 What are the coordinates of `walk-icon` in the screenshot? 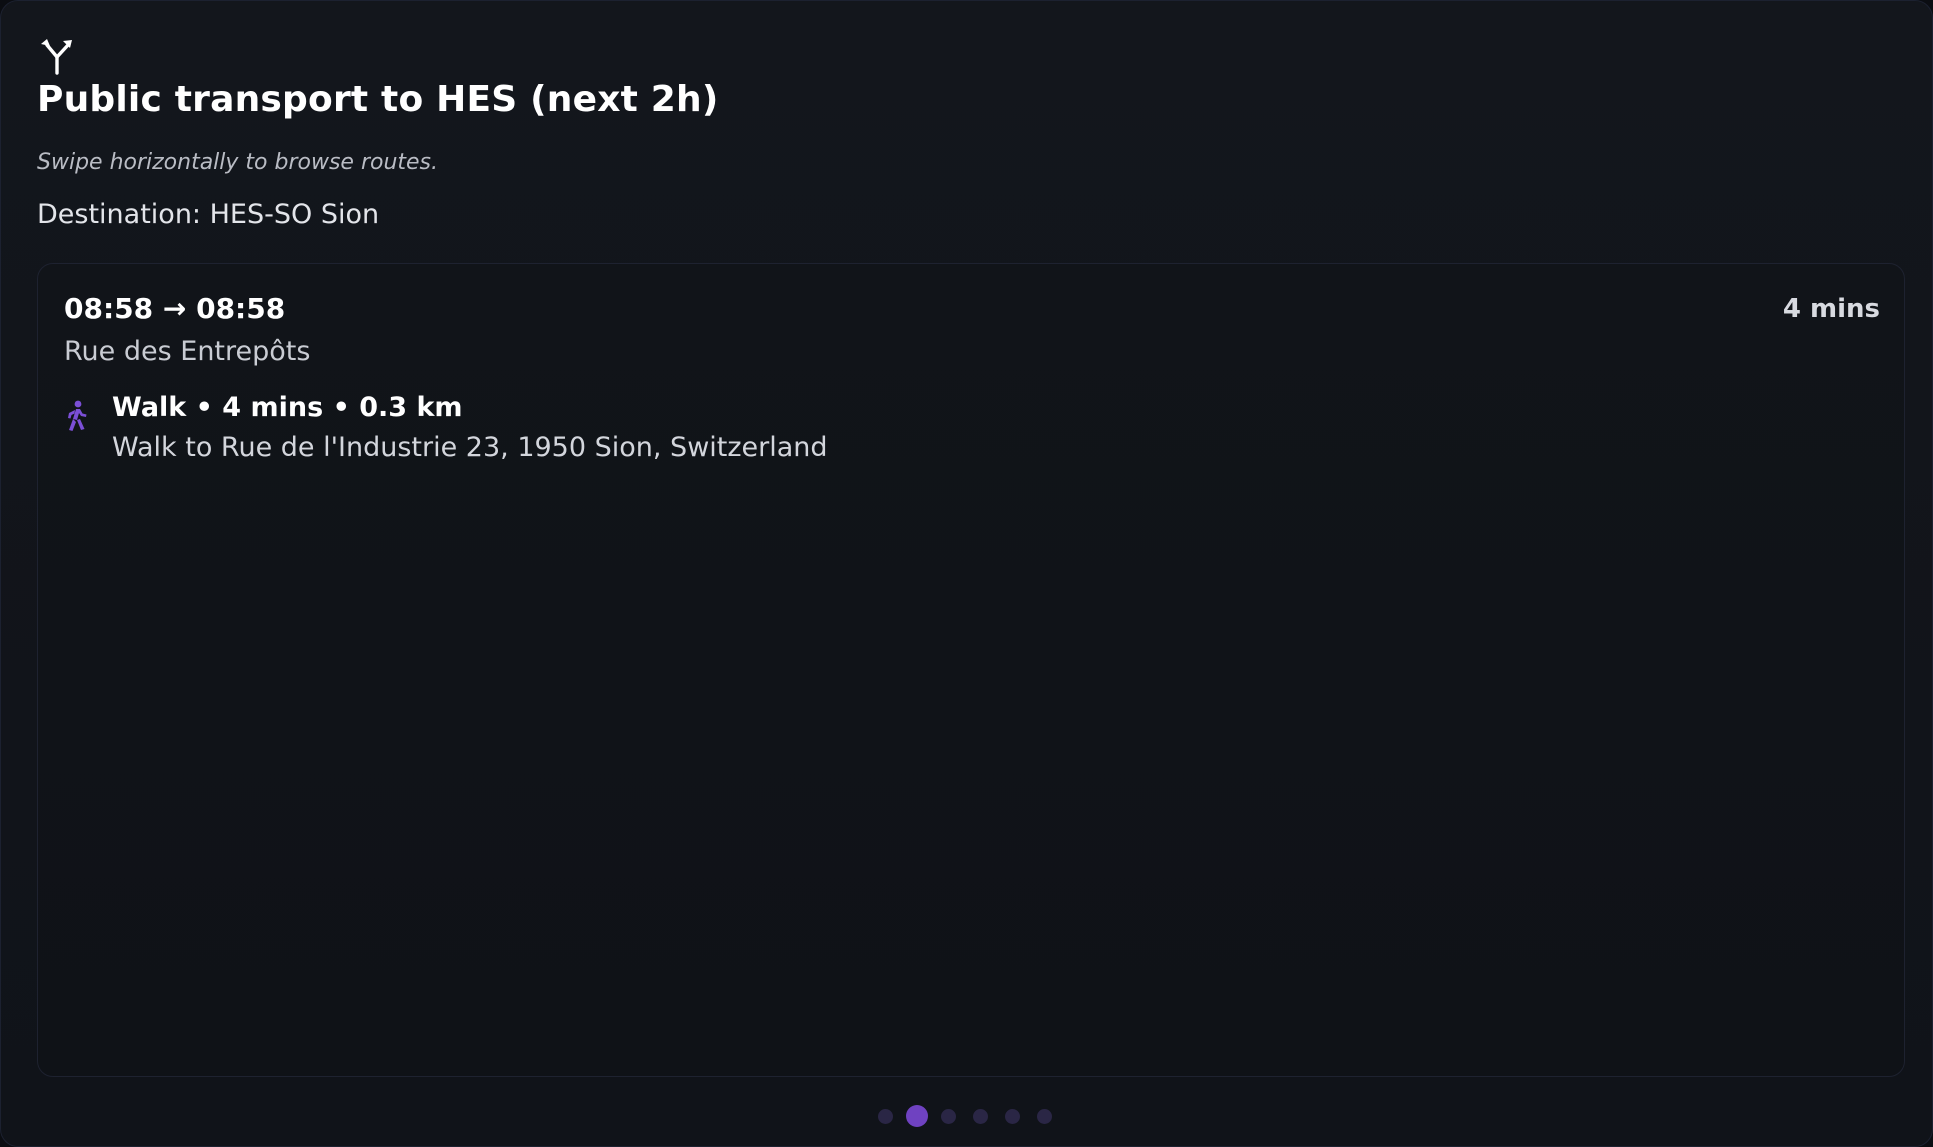 It's located at (77, 416).